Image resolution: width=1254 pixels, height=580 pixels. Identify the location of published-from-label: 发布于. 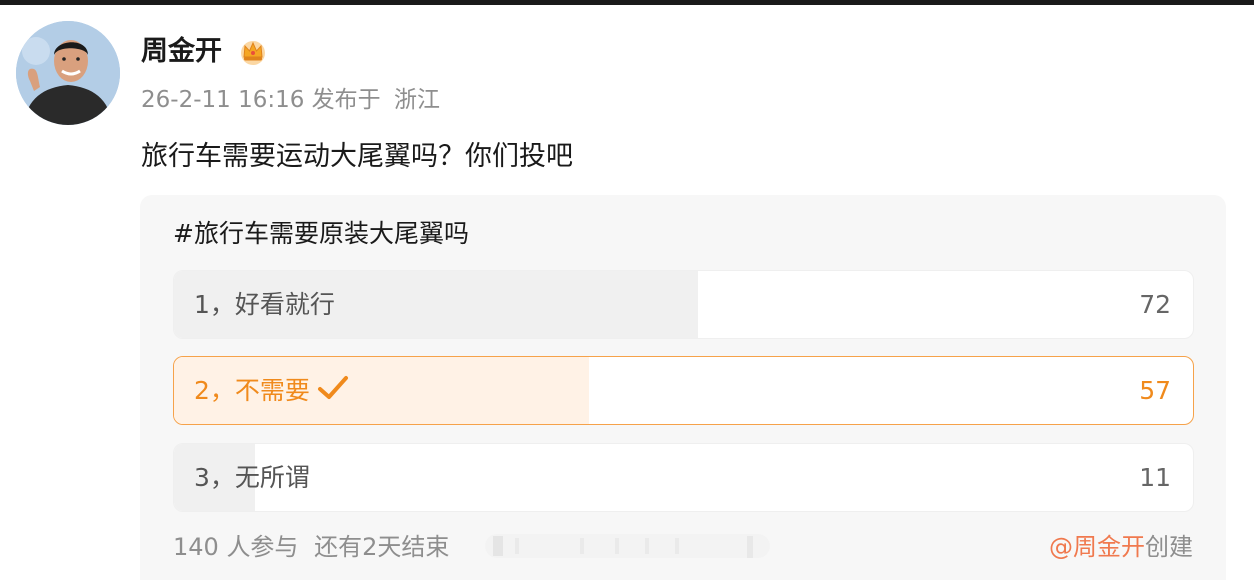
(346, 100).